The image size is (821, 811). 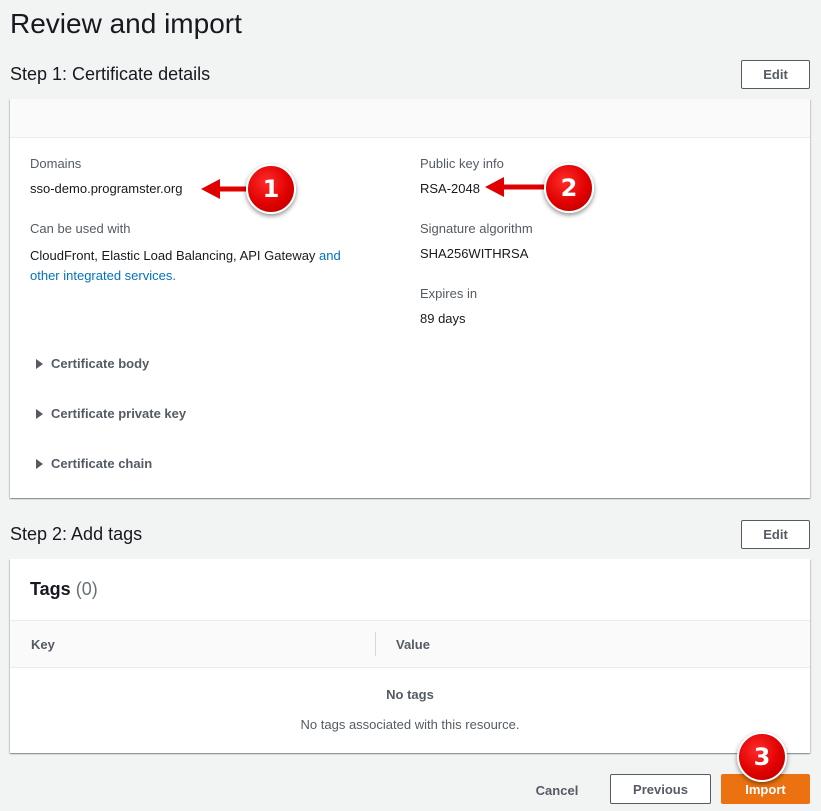 What do you see at coordinates (569, 188) in the screenshot?
I see `annotation-badge-2: 2` at bounding box center [569, 188].